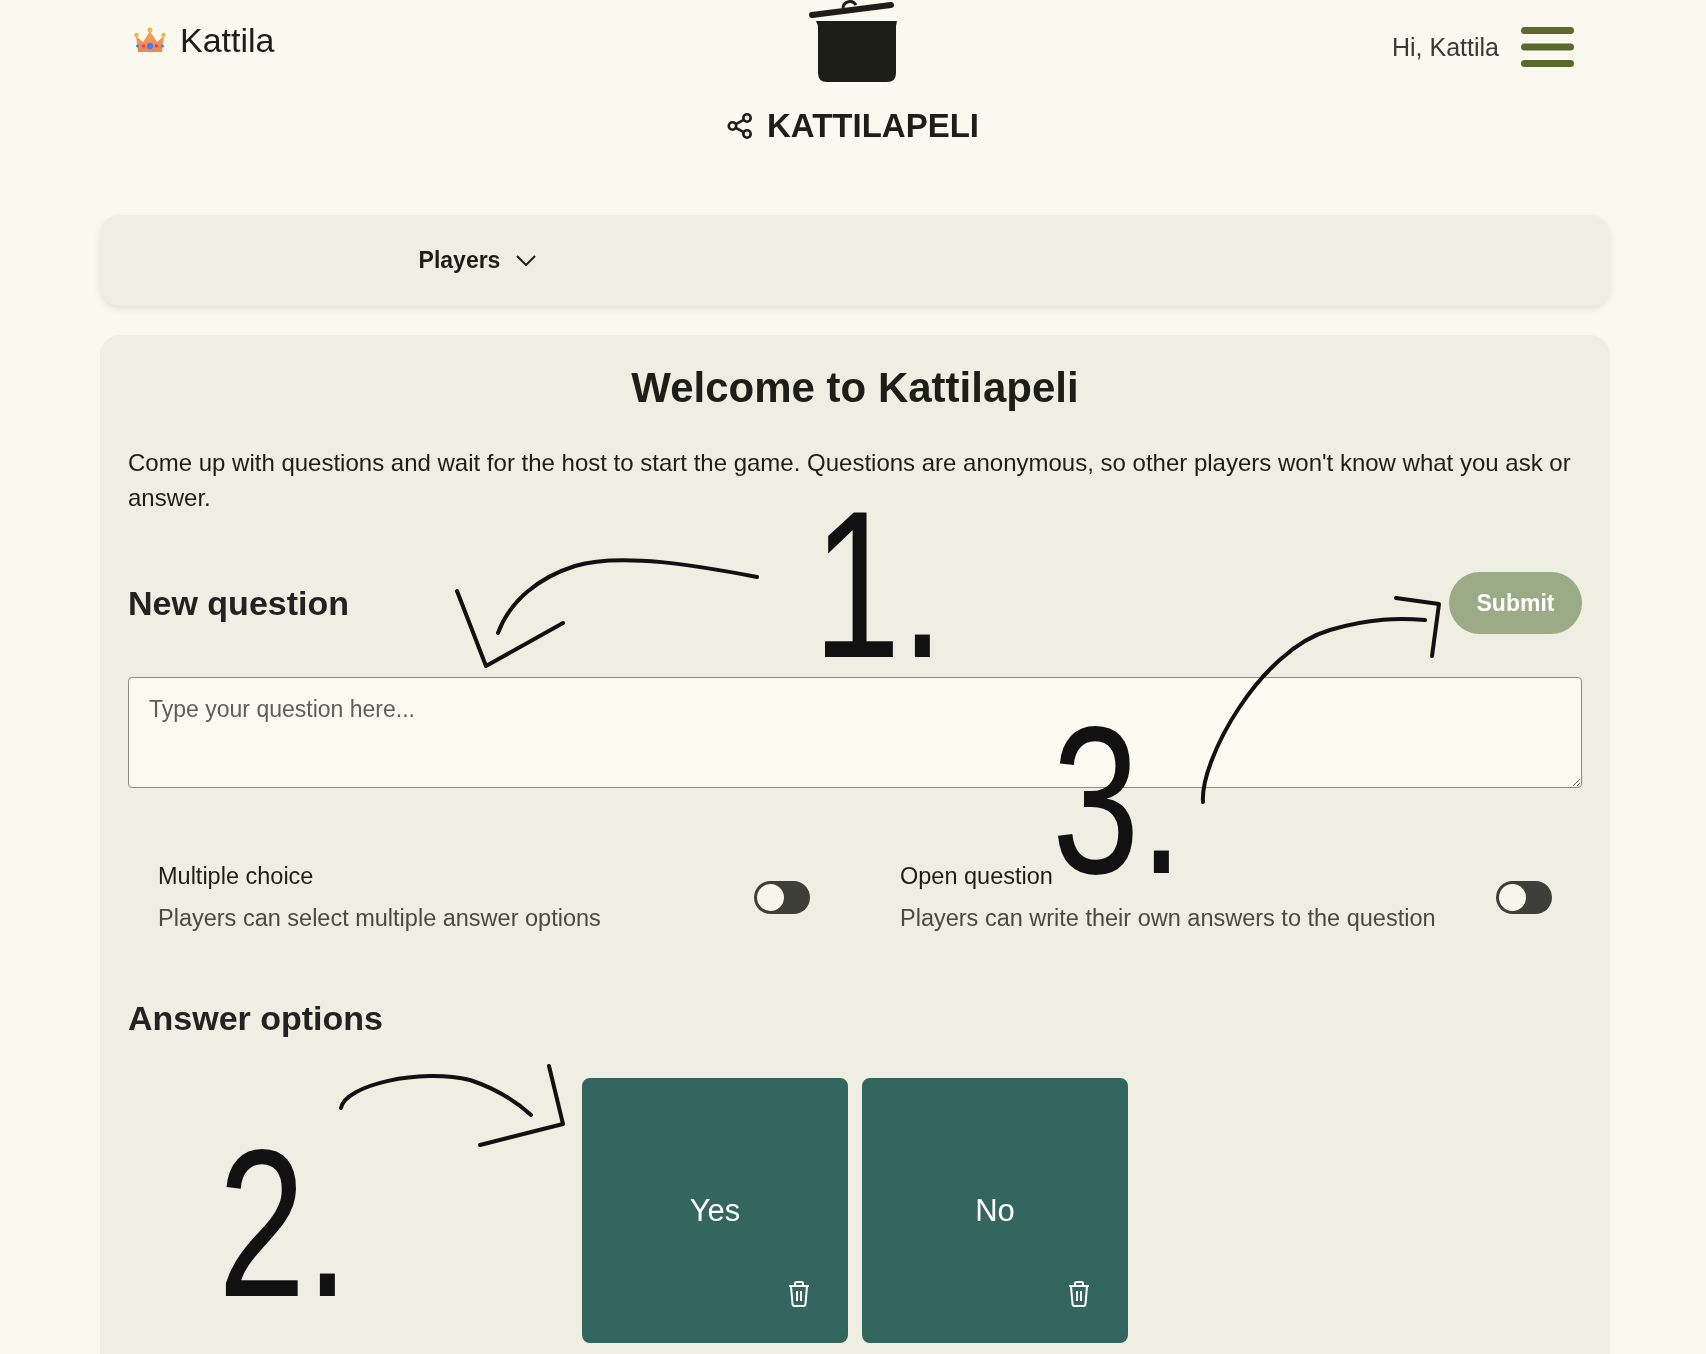 The image size is (1706, 1354). What do you see at coordinates (150, 40) in the screenshot?
I see `crown-icon` at bounding box center [150, 40].